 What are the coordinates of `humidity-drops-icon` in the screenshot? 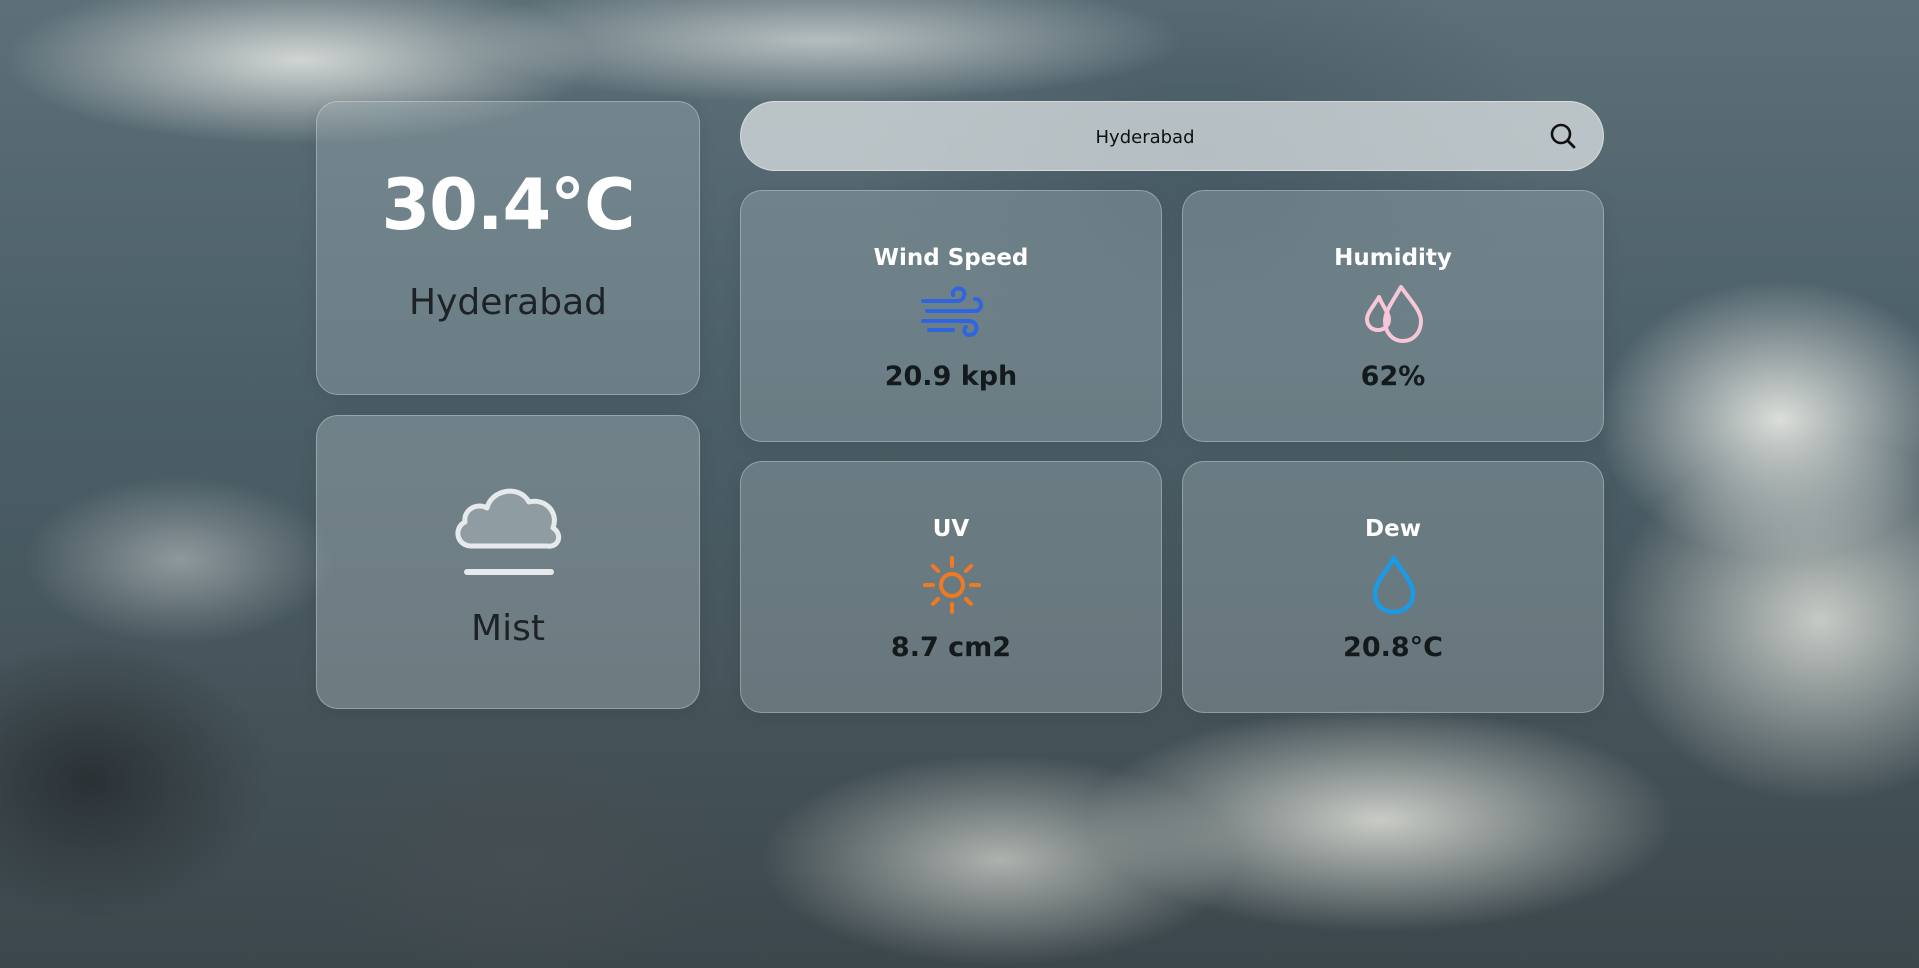 It's located at (1394, 314).